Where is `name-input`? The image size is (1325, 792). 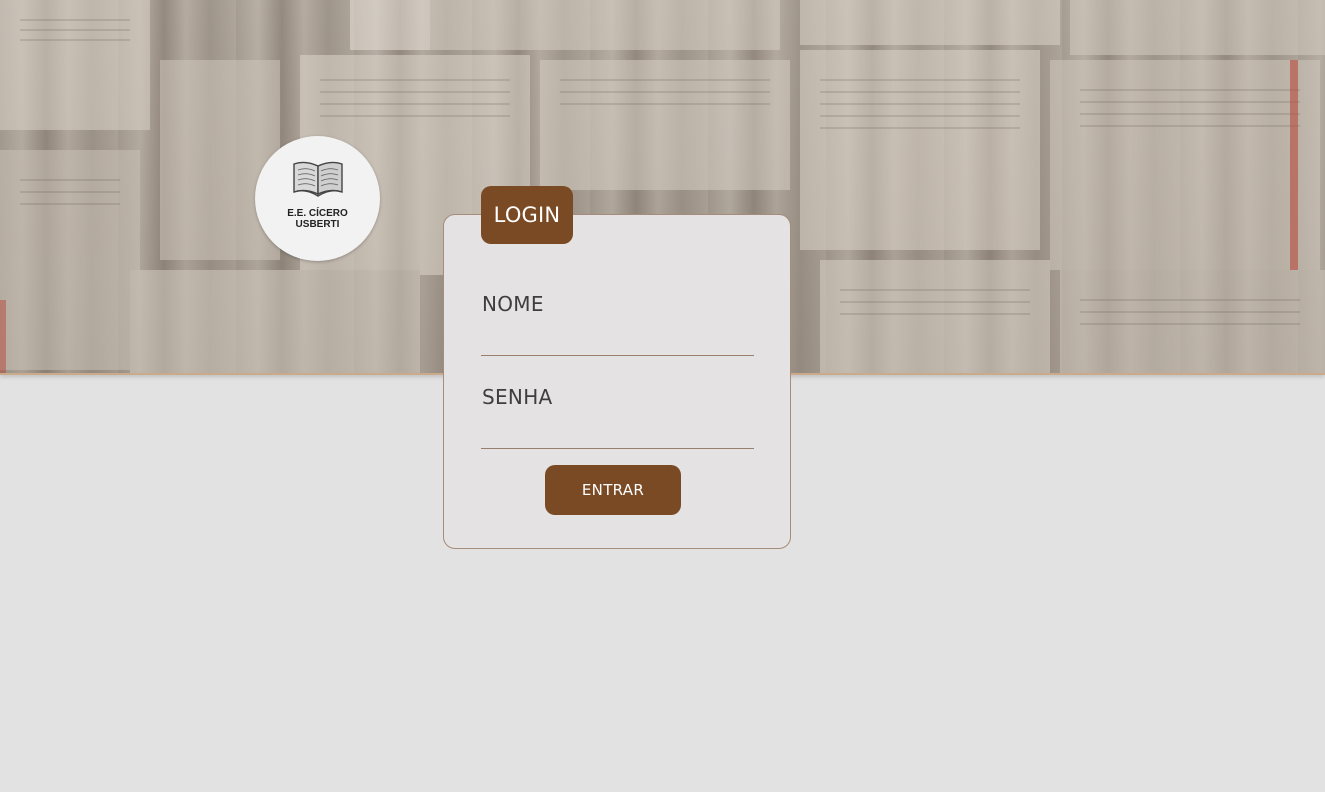
name-input is located at coordinates (617, 338).